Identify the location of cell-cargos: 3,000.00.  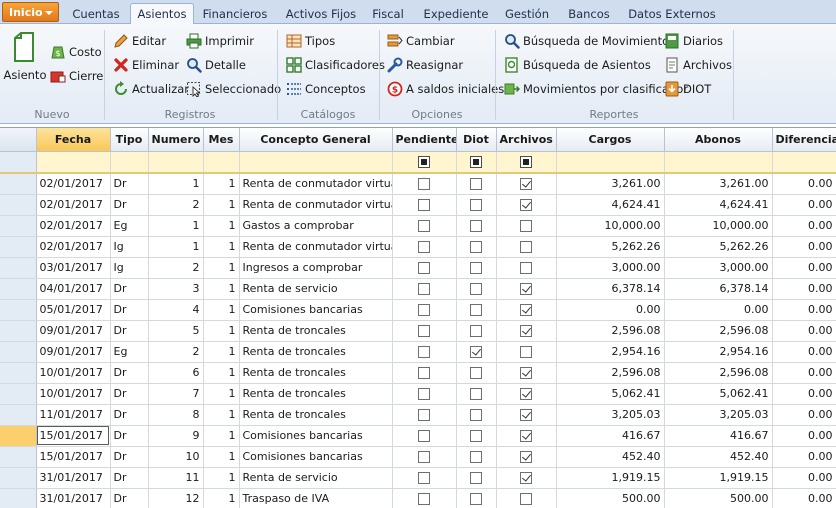
(610, 268).